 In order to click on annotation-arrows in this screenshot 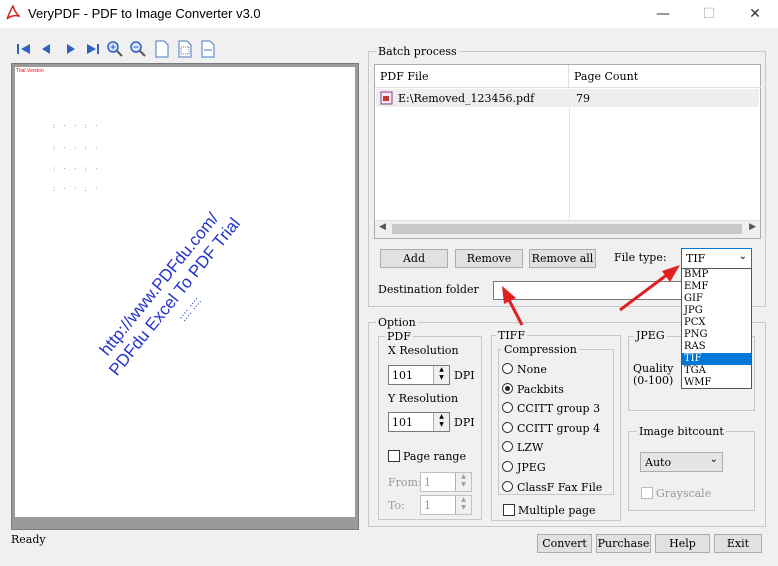, I will do `click(591, 295)`.